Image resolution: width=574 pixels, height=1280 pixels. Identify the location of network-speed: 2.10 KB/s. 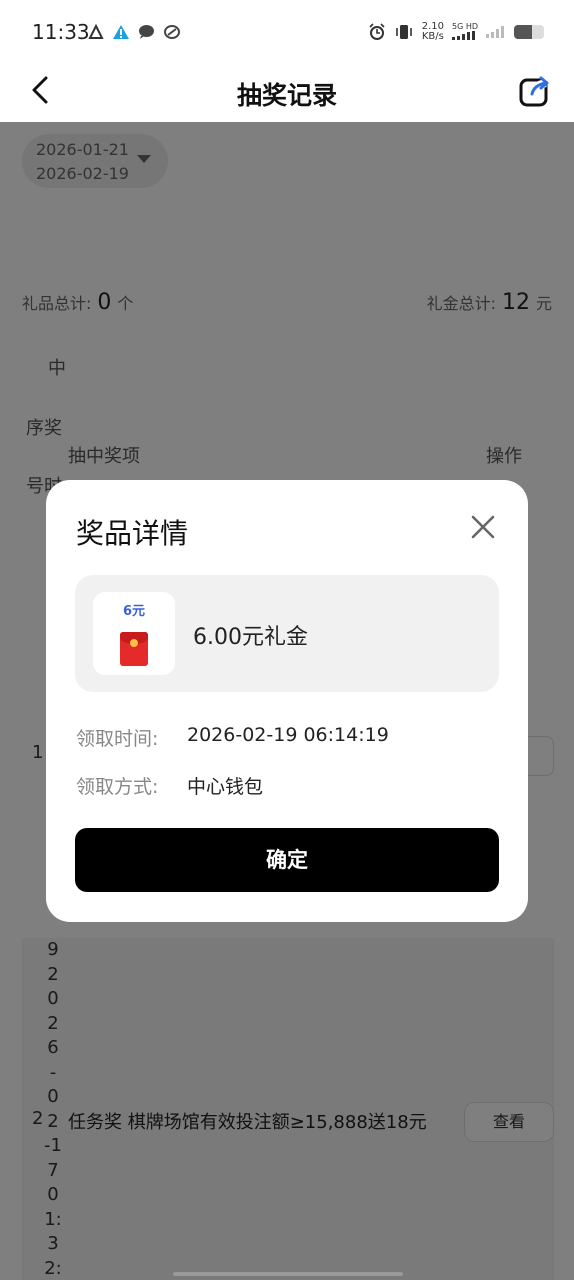
(433, 32).